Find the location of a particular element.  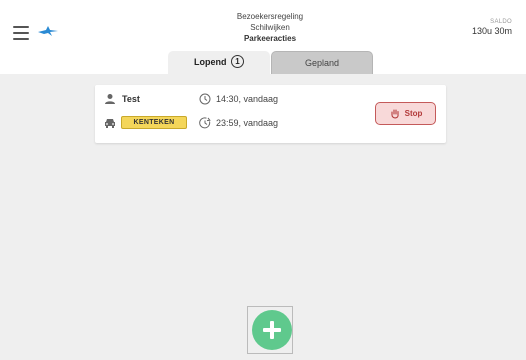

title-line-2: Schilwijken is located at coordinates (270, 27).